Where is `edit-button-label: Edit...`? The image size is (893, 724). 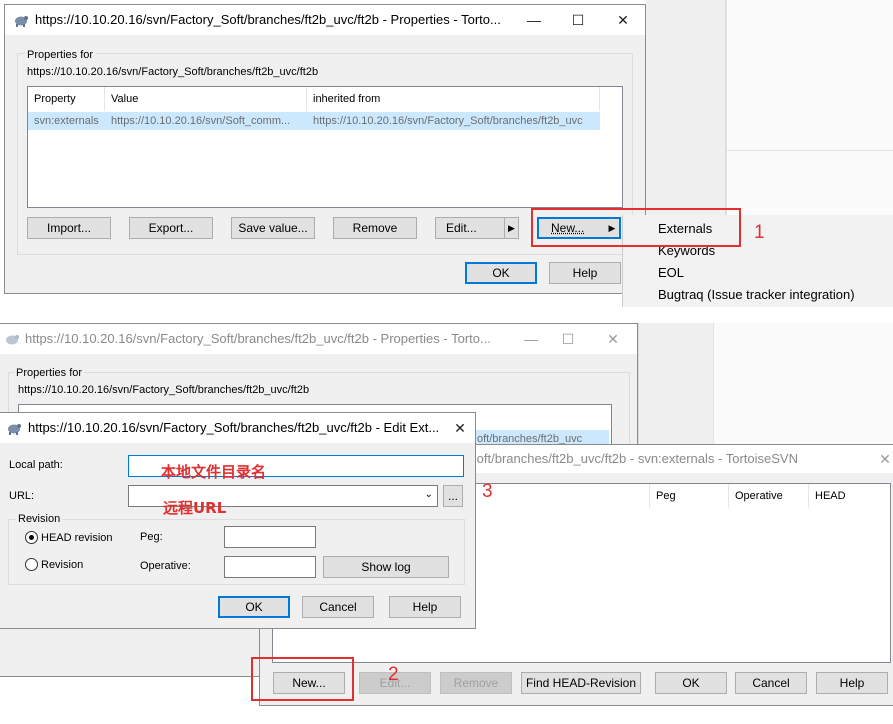
edit-button-label: Edit... is located at coordinates (461, 228).